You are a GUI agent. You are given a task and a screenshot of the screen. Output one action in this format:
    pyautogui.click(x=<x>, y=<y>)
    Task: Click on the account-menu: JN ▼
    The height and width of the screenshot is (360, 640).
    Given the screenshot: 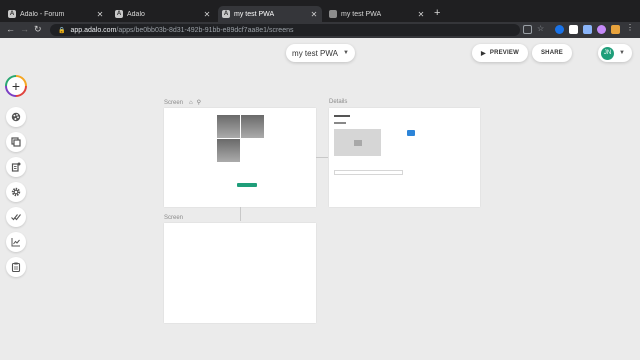 What is the action you would take?
    pyautogui.click(x=615, y=53)
    